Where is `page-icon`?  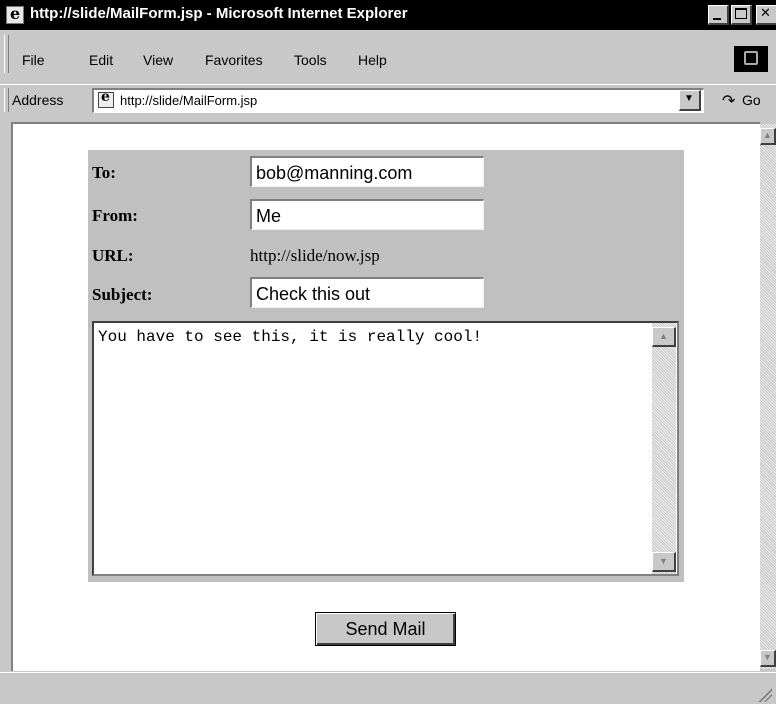 page-icon is located at coordinates (106, 98).